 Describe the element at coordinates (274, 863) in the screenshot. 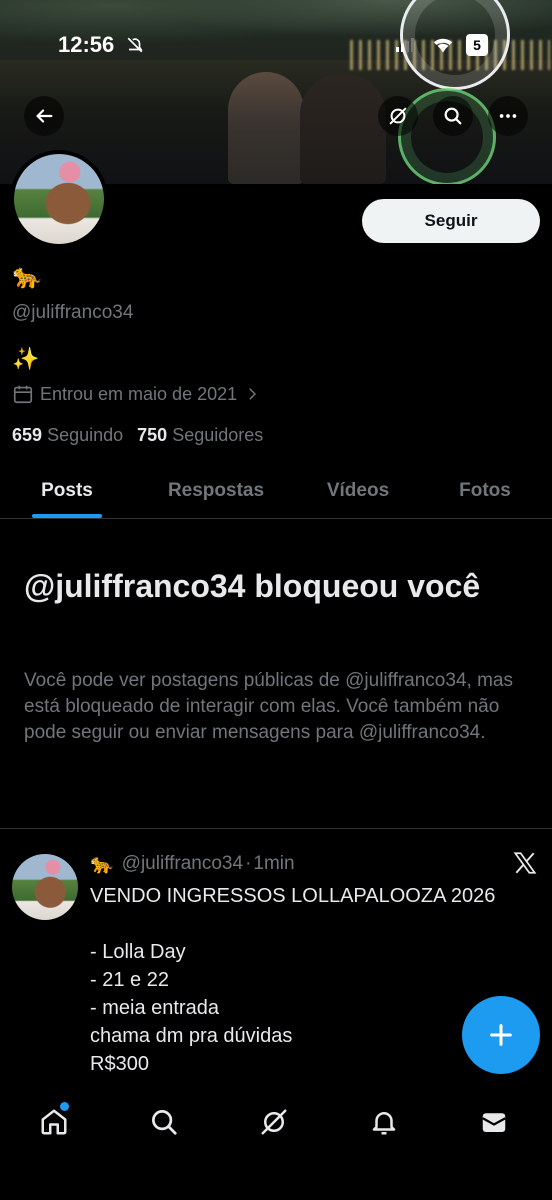

I see `post-time: 1min` at that location.